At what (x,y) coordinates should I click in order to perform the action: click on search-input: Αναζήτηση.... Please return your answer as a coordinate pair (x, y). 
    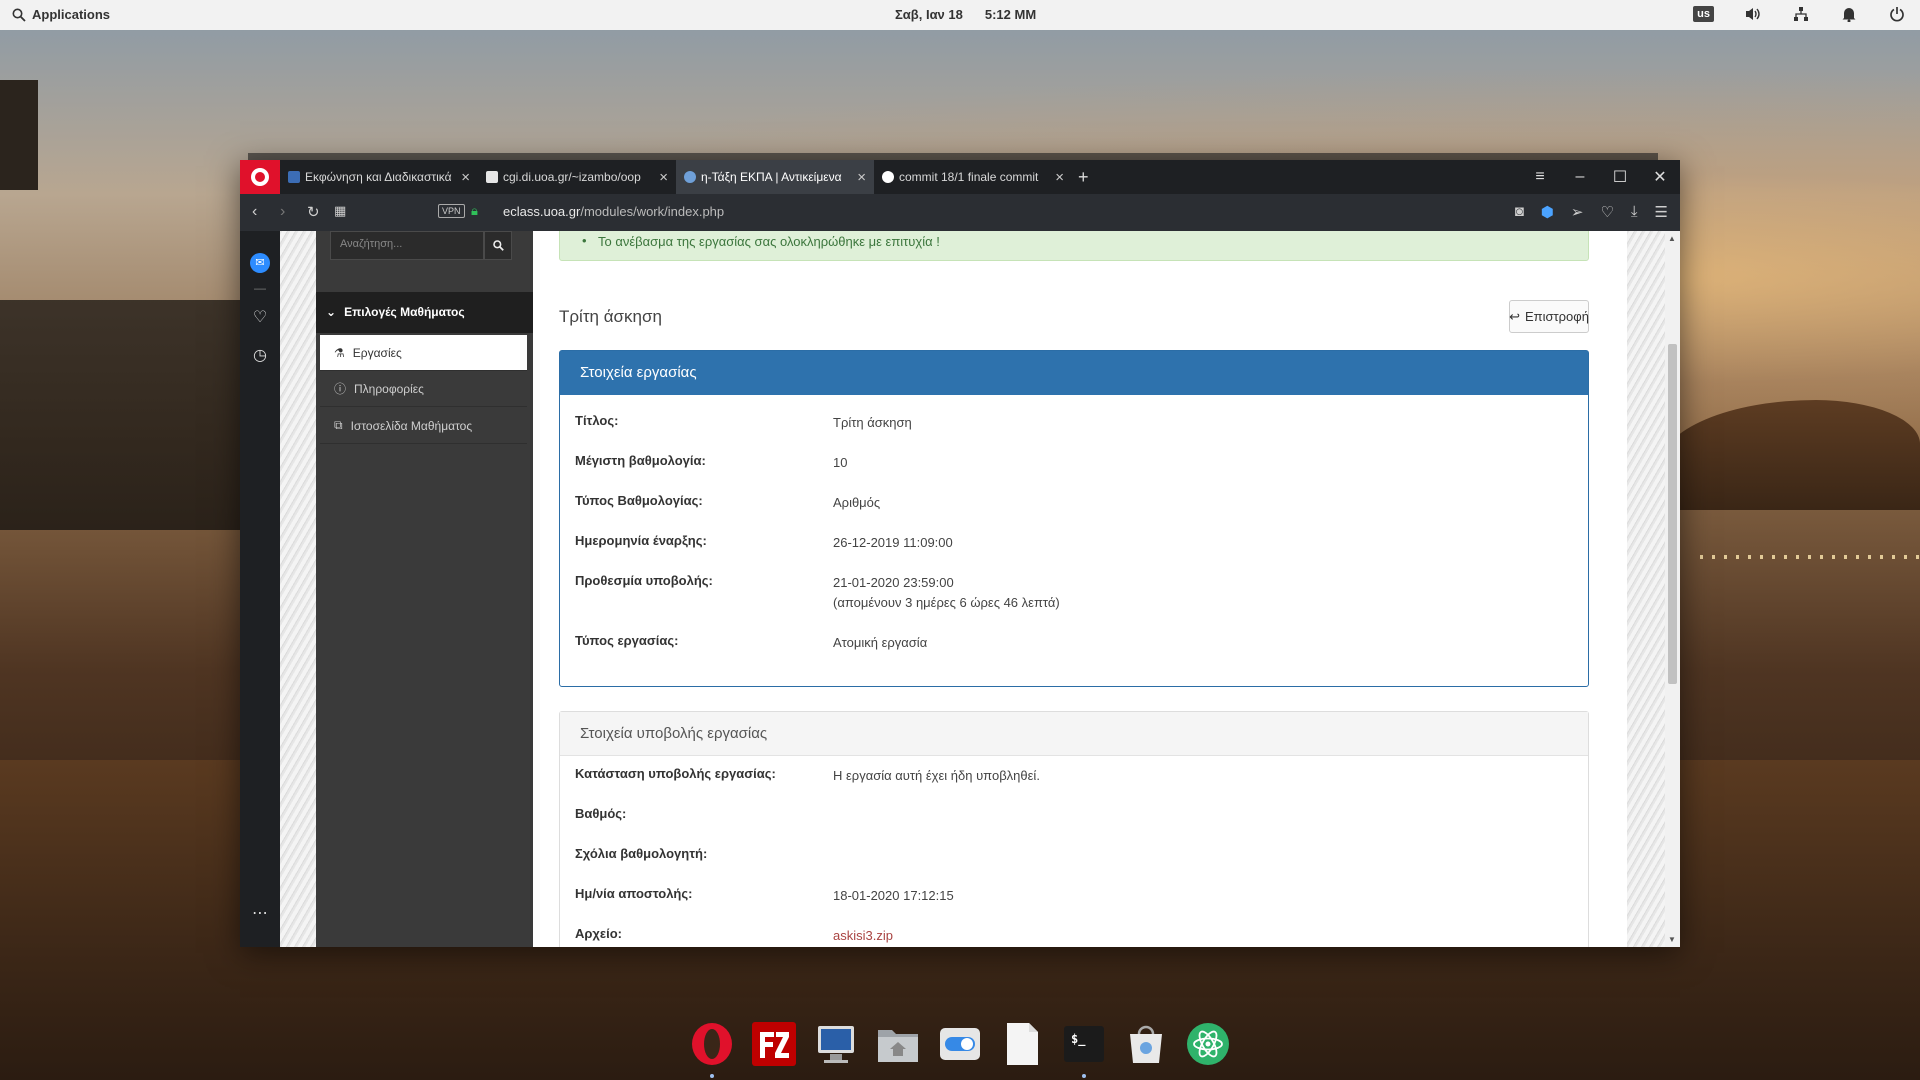
    Looking at the image, I should click on (407, 245).